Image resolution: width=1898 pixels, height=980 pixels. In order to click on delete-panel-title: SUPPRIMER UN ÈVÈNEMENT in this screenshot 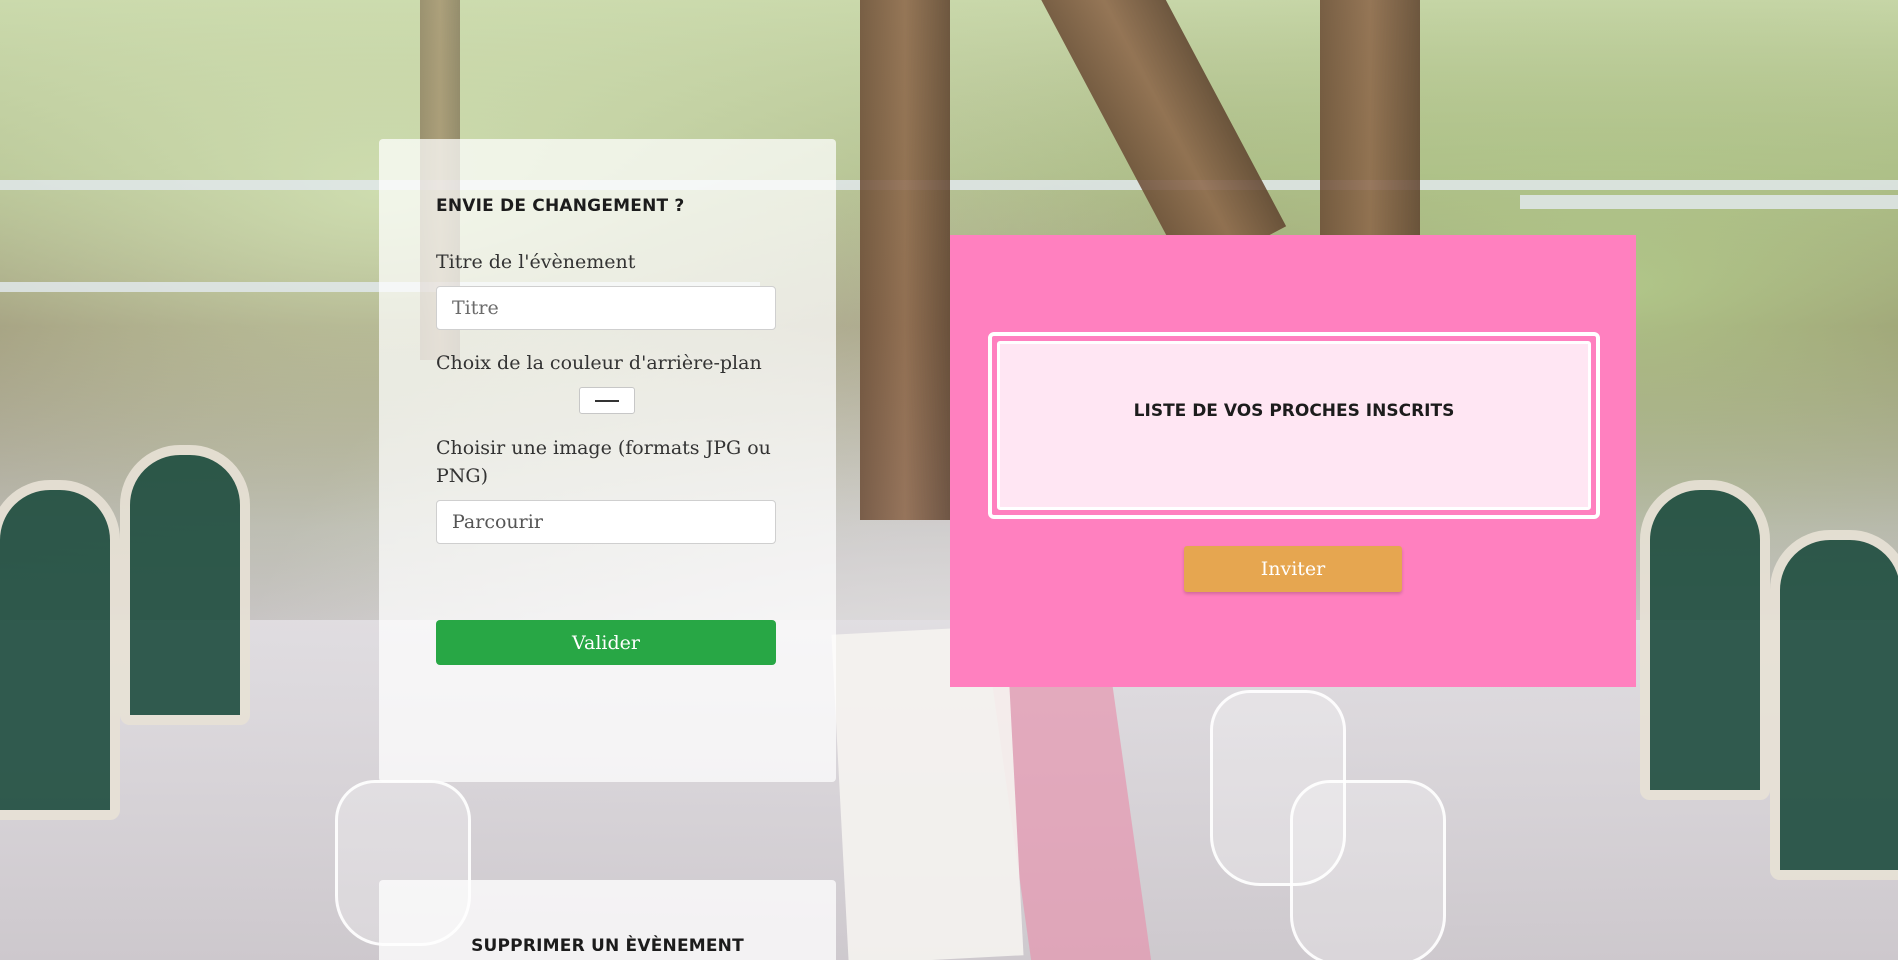, I will do `click(607, 946)`.